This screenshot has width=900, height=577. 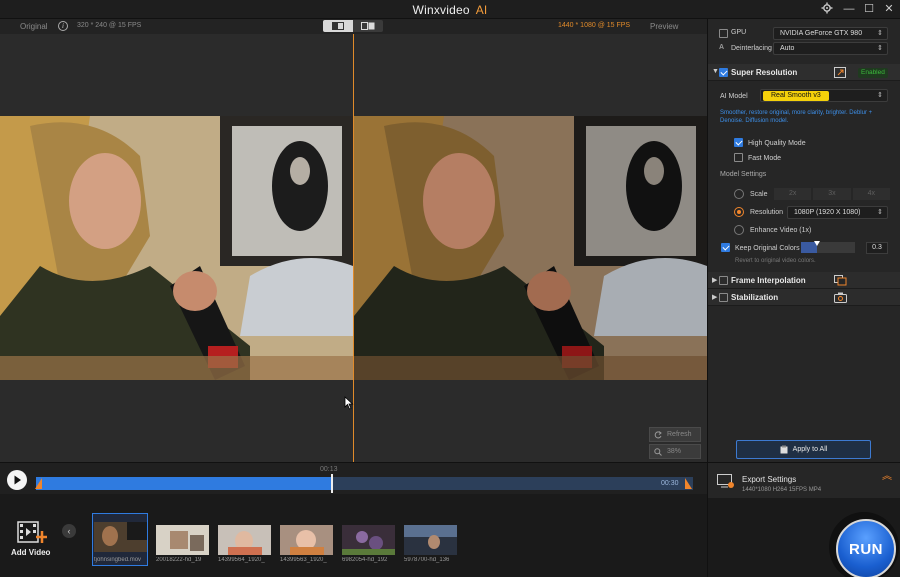 I want to click on zoom-button: 38%, so click(x=675, y=451).